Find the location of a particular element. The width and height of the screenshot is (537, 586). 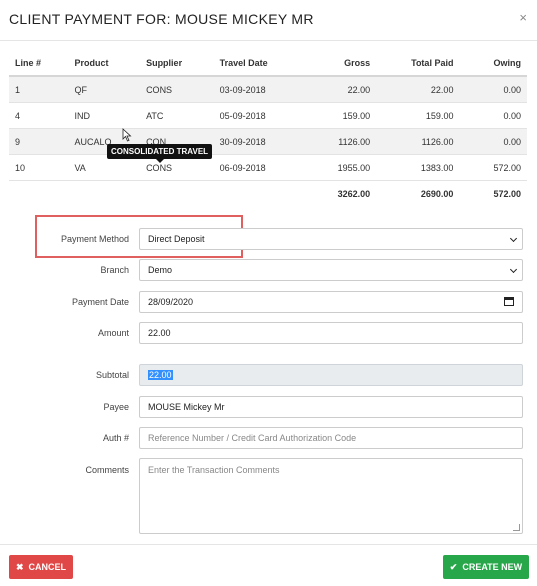

calendar-icon is located at coordinates (509, 301).